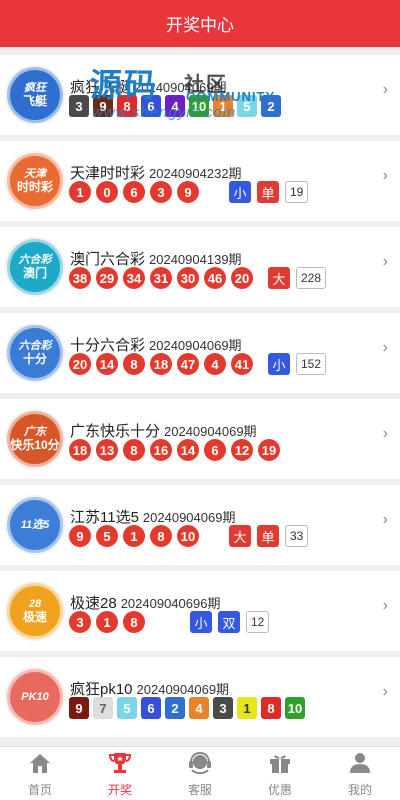 This screenshot has width=400, height=800. Describe the element at coordinates (107, 364) in the screenshot. I see `number-ball: 14` at that location.